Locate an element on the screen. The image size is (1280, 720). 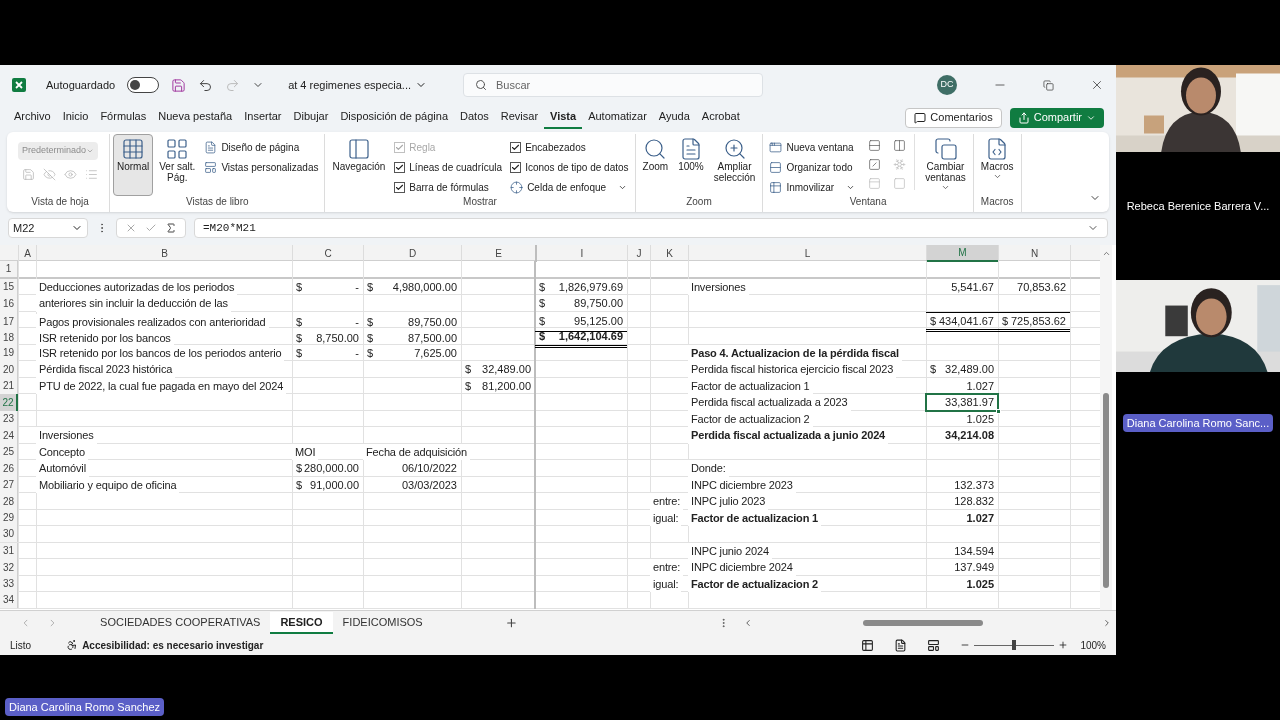
ribbon-checkbox: Barra de fórmulas is located at coordinates (448, 187).